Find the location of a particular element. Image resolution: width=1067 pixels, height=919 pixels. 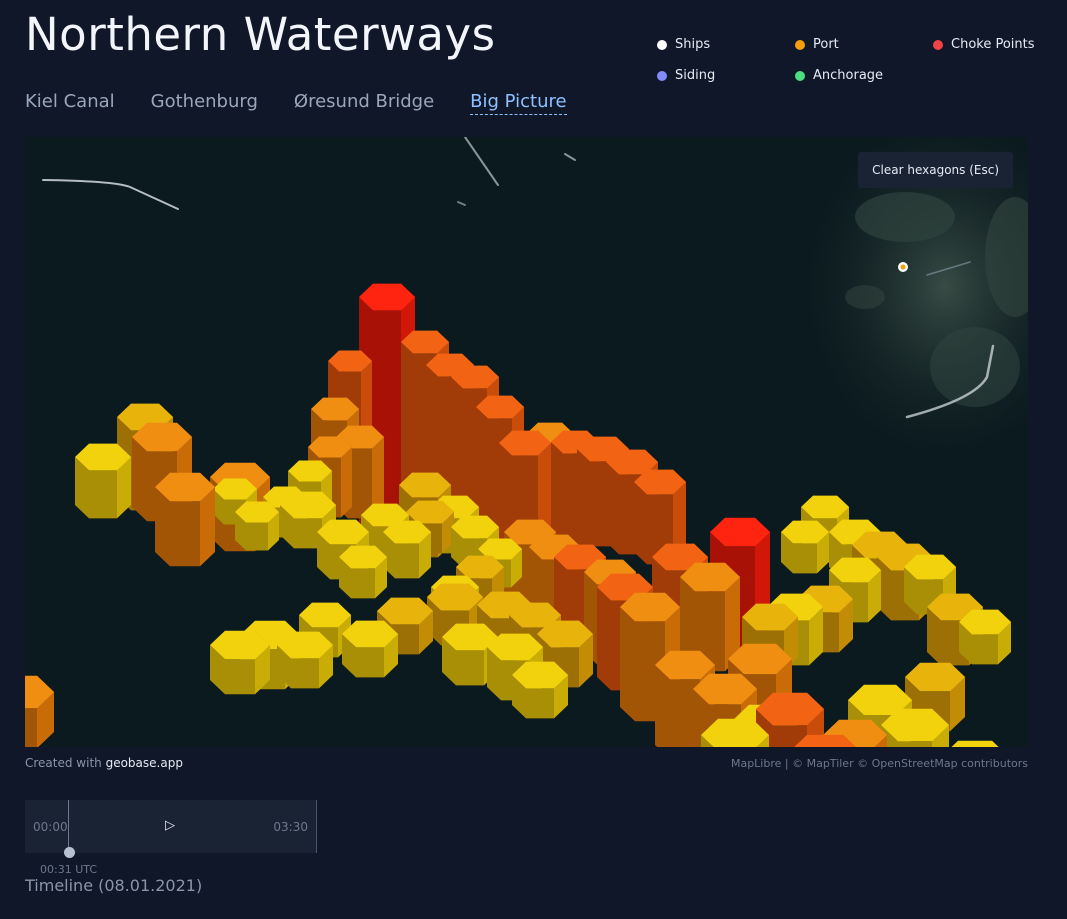

tab-gothenburg: Gothenburg is located at coordinates (204, 103).